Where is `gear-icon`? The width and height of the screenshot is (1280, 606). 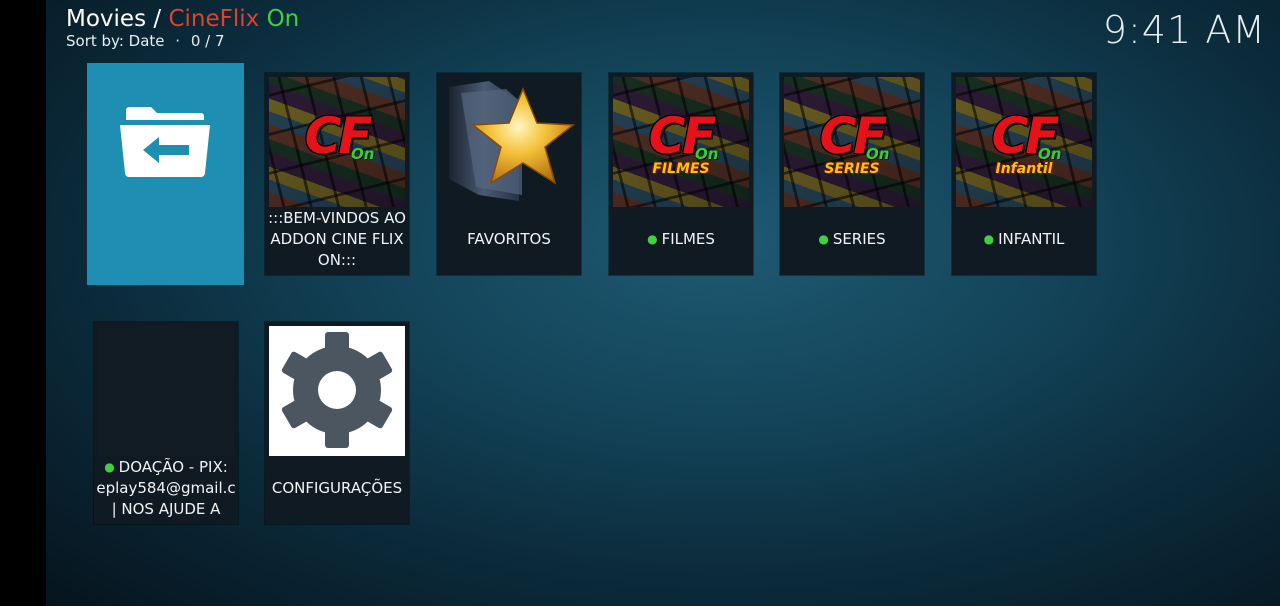
gear-icon is located at coordinates (337, 391).